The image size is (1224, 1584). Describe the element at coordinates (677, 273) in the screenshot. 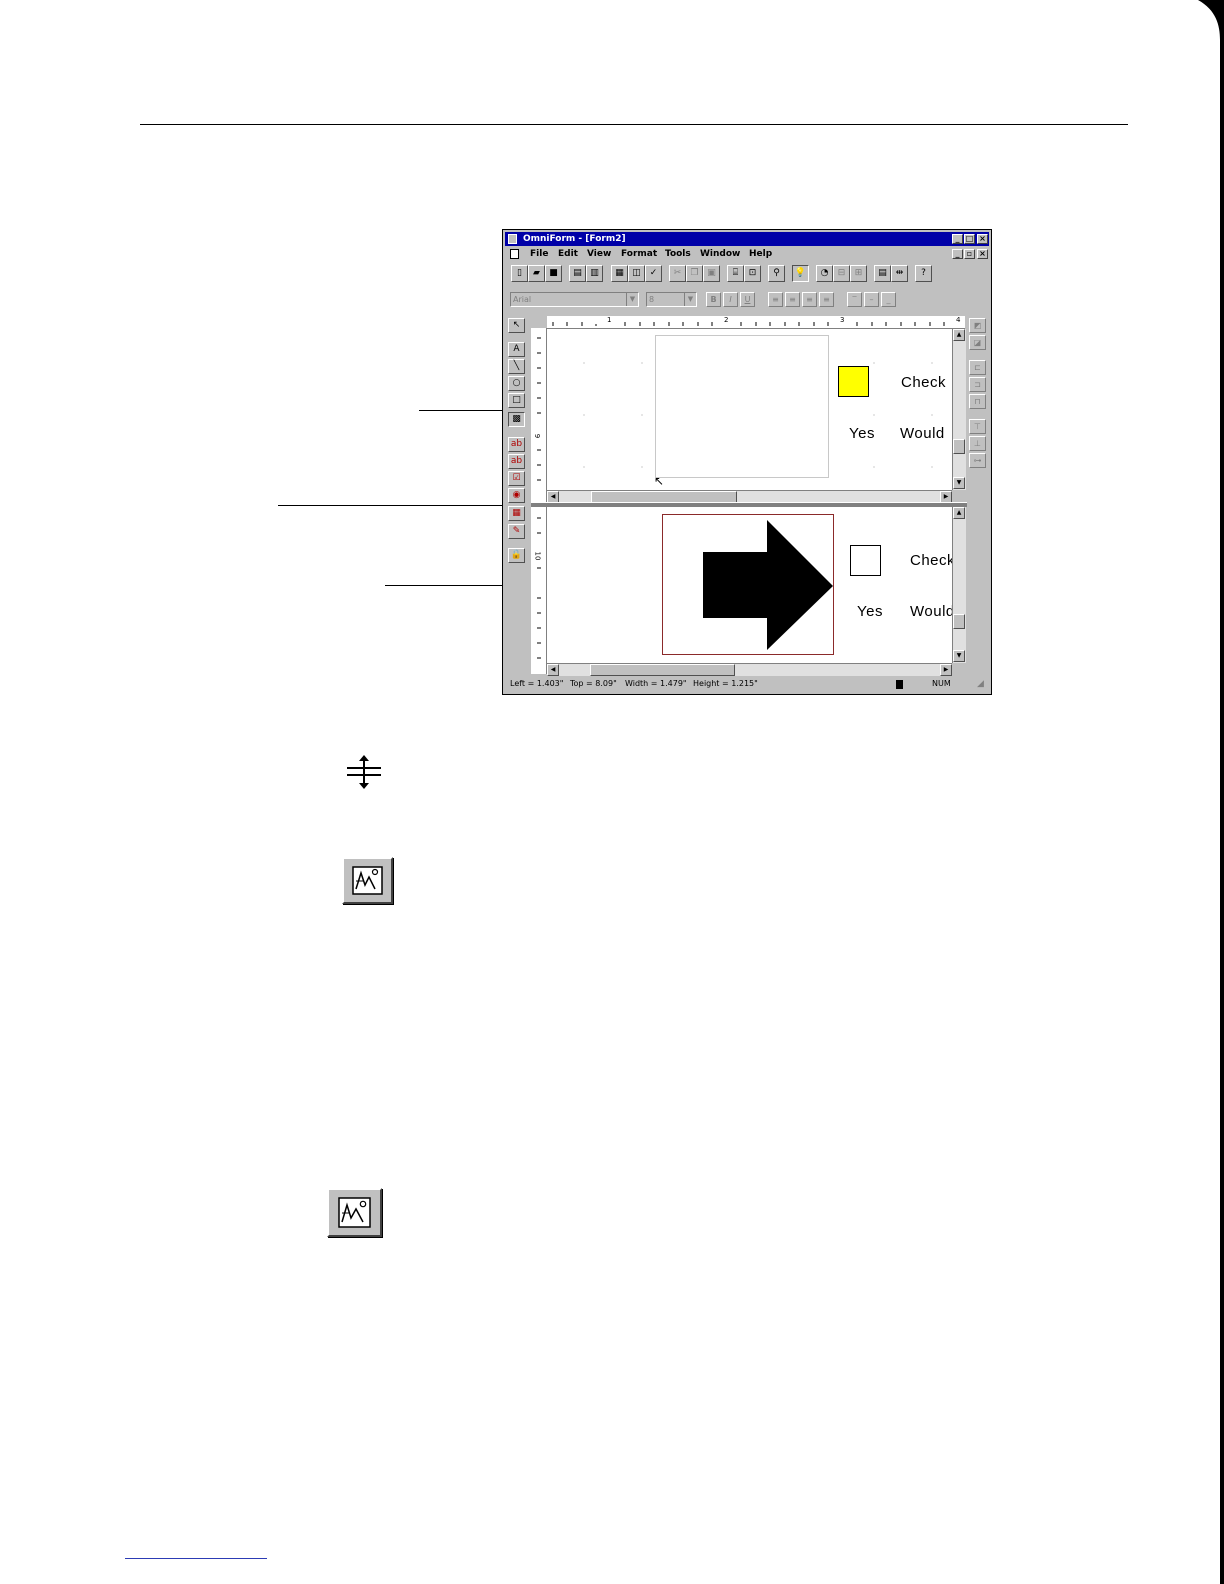

I see `cut-icon: ✂` at that location.